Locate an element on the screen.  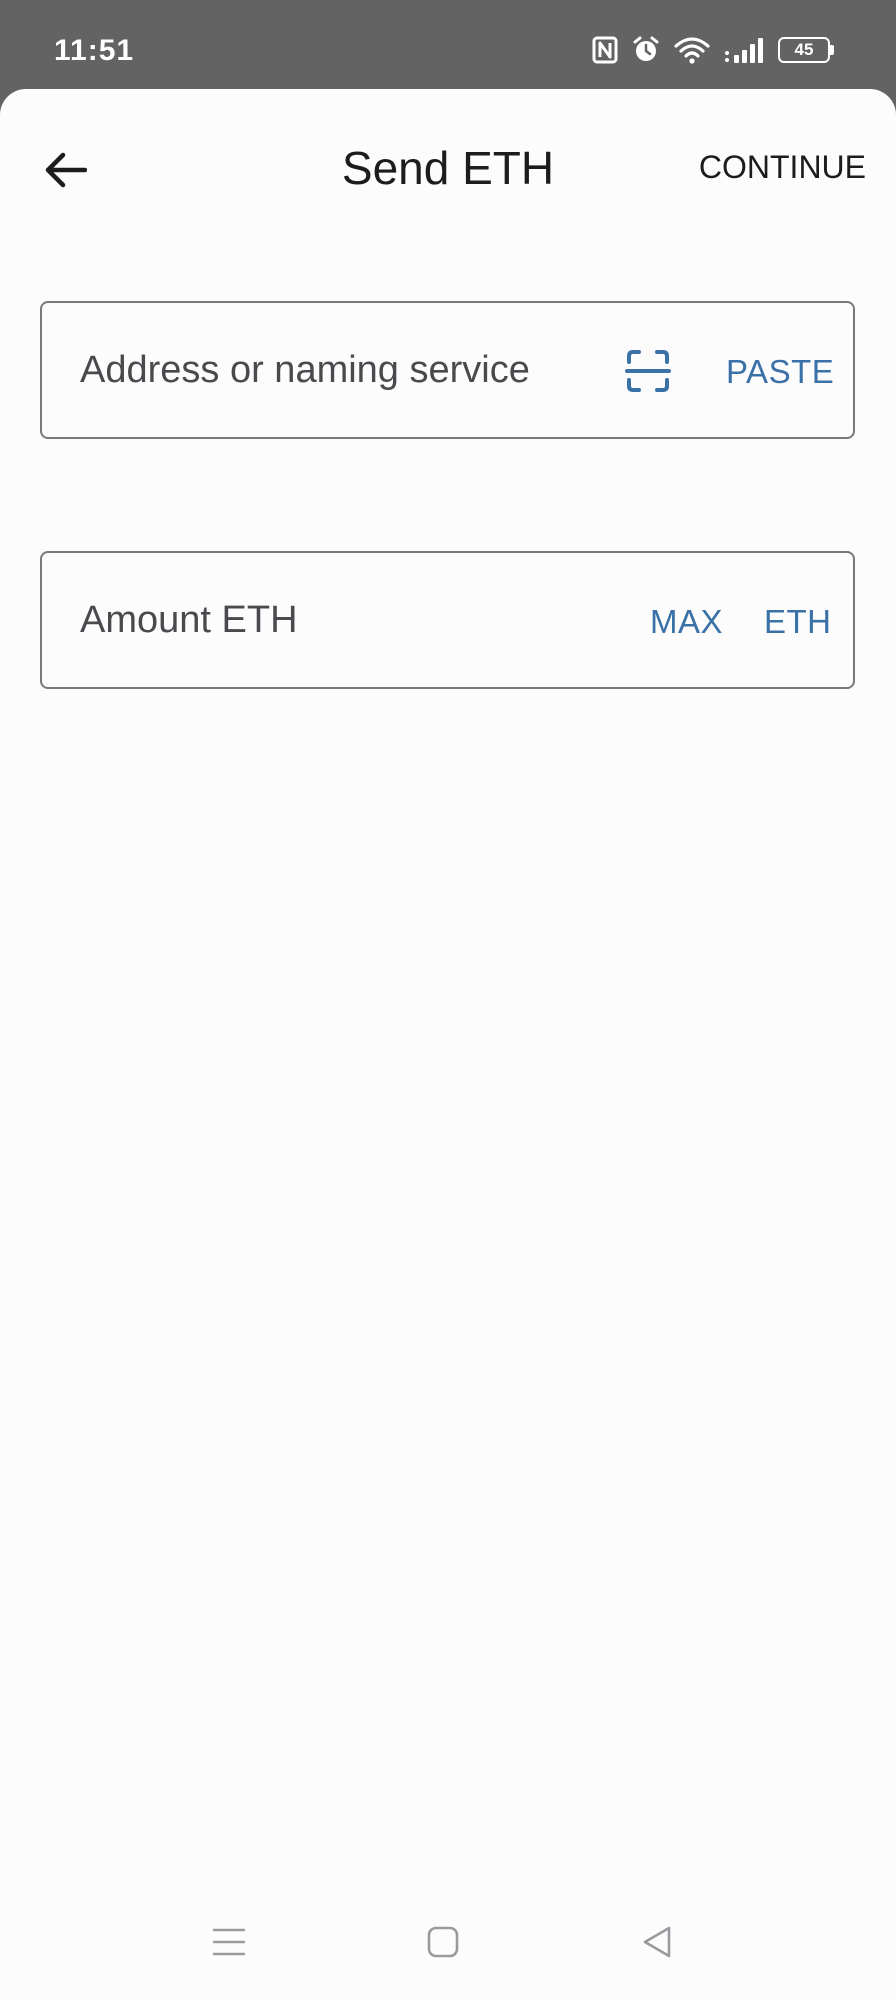
address-field: PASTE is located at coordinates (447, 370).